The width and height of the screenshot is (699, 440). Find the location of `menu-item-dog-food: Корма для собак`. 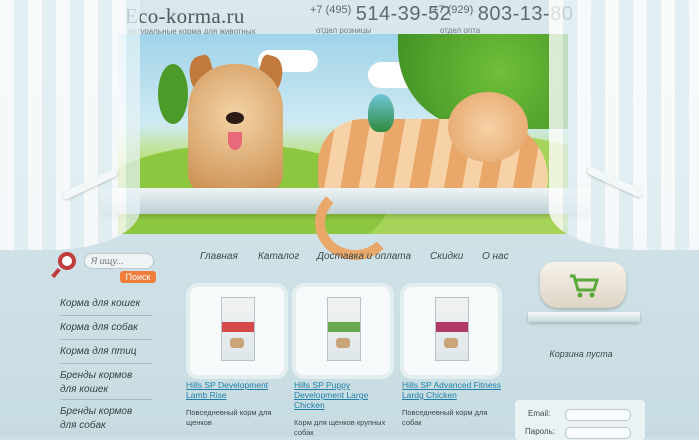

menu-item-dog-food: Корма для собак is located at coordinates (105, 328).